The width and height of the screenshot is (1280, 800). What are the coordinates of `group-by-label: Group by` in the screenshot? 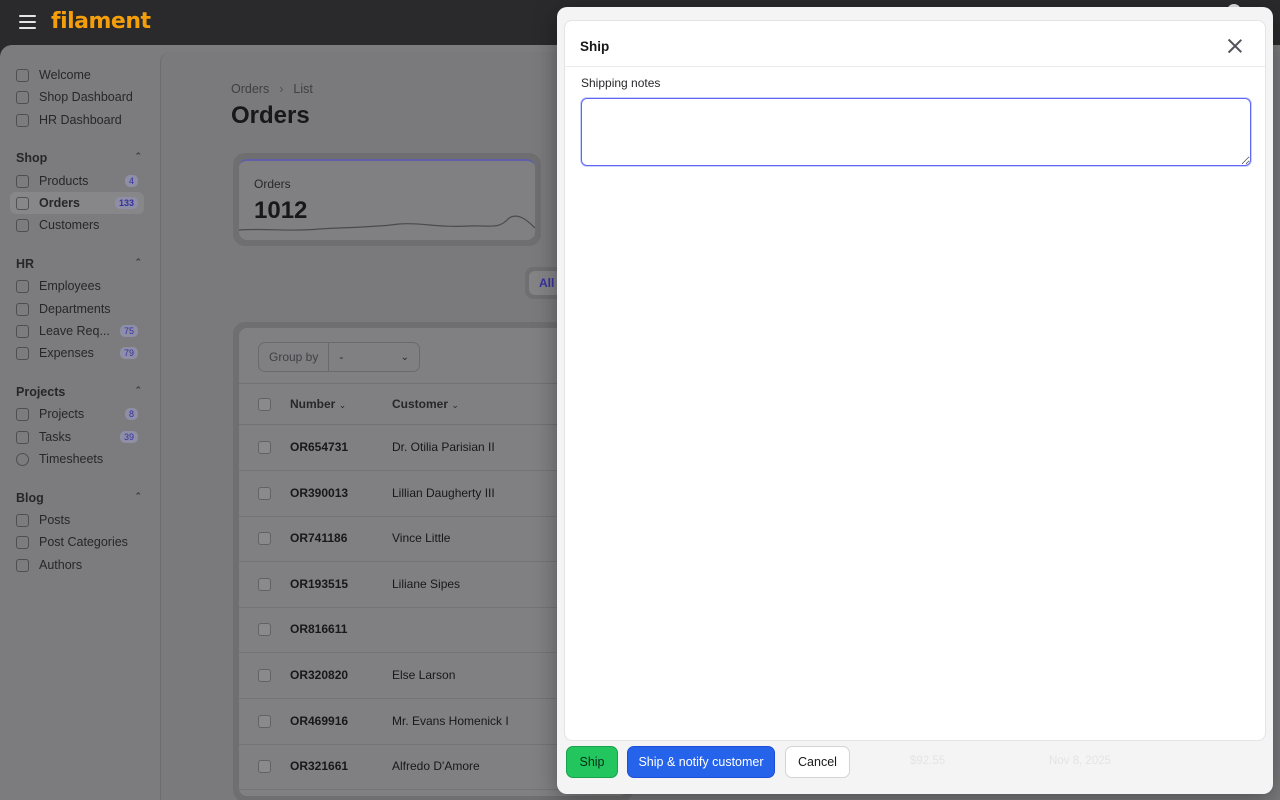 It's located at (294, 357).